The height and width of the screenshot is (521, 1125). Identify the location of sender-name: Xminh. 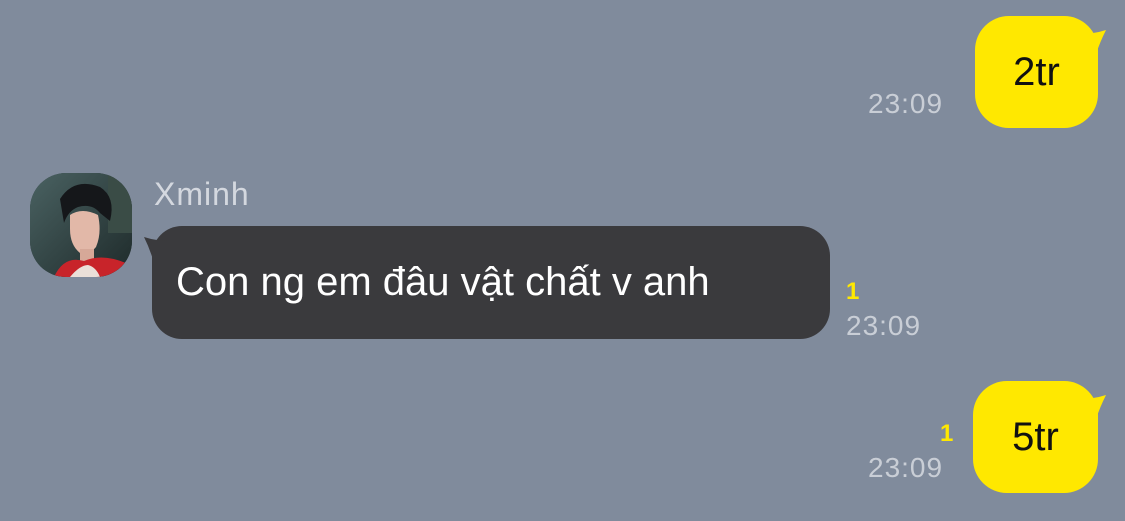
(202, 194).